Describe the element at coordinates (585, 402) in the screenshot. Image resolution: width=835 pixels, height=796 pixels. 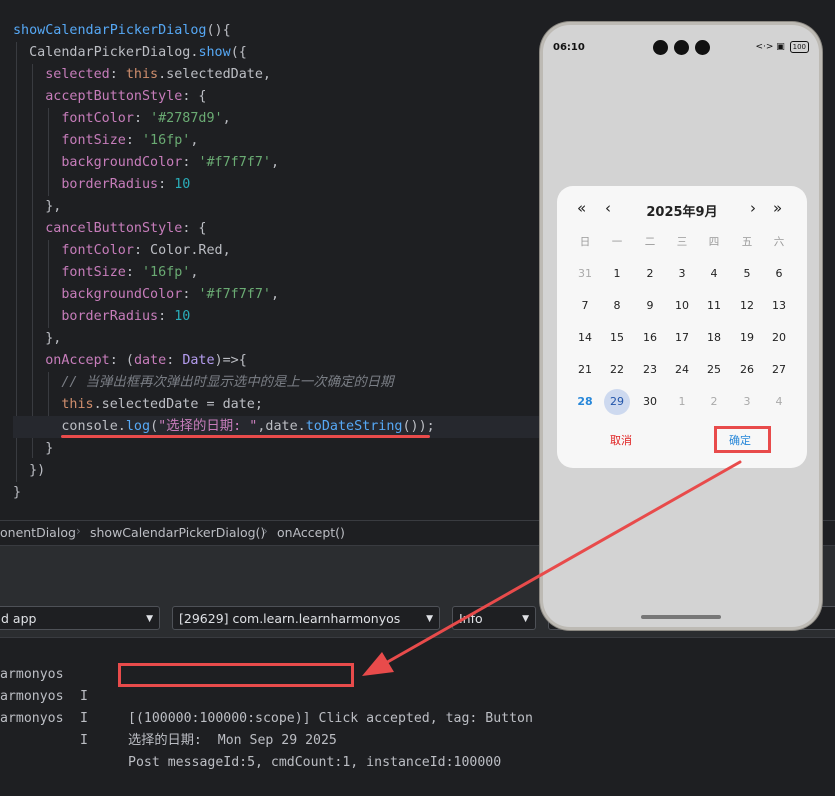
I see `calendar-day: 28` at that location.